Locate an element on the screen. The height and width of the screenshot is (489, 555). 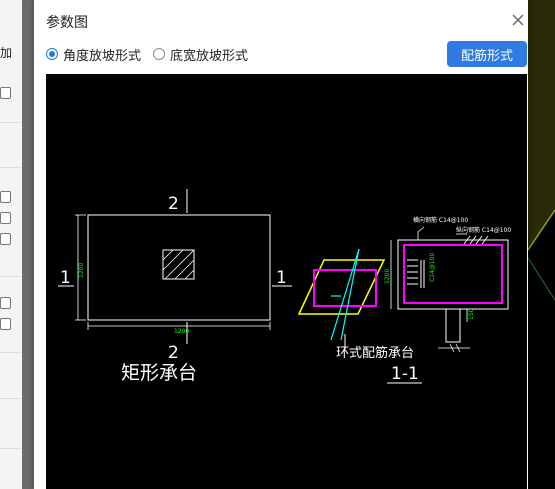
plan-height-value: 1200 is located at coordinates (81, 270).